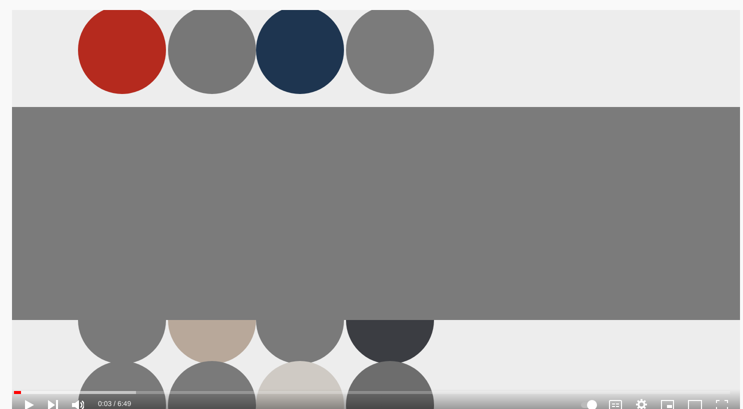  I want to click on skip-next-icon, so click(53, 404).